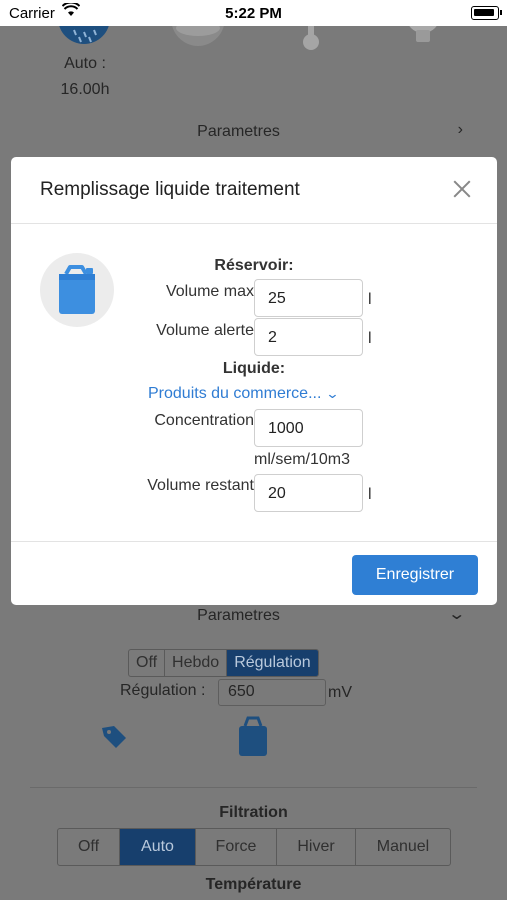  What do you see at coordinates (170, 189) in the screenshot?
I see `modal-title: Remplissage liquide traitement` at bounding box center [170, 189].